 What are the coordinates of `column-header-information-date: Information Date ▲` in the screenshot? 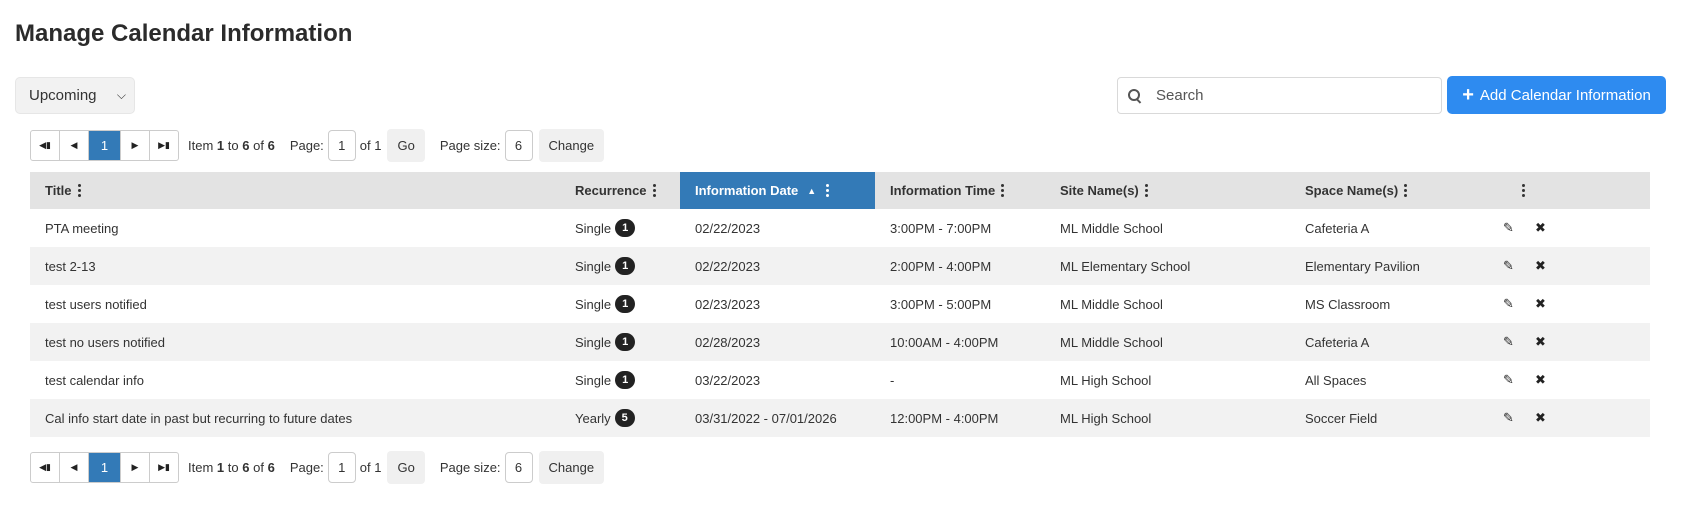 It's located at (777, 190).